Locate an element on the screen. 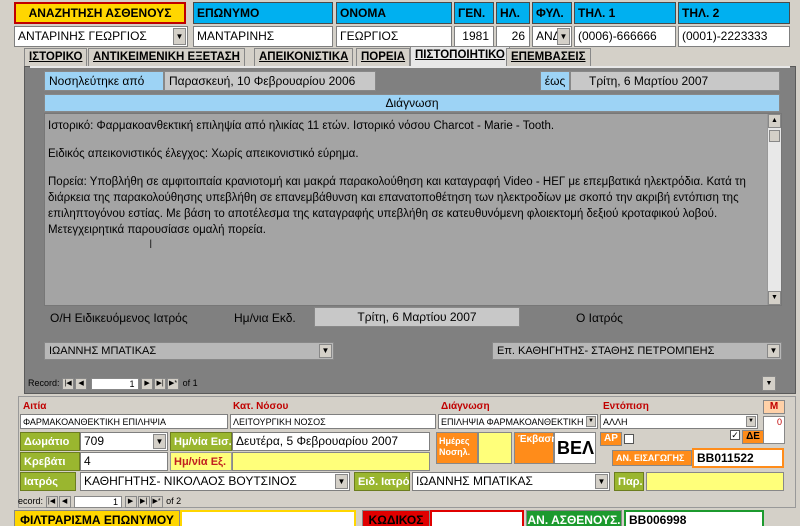 The width and height of the screenshot is (800, 526). age-field: 26 is located at coordinates (513, 36).